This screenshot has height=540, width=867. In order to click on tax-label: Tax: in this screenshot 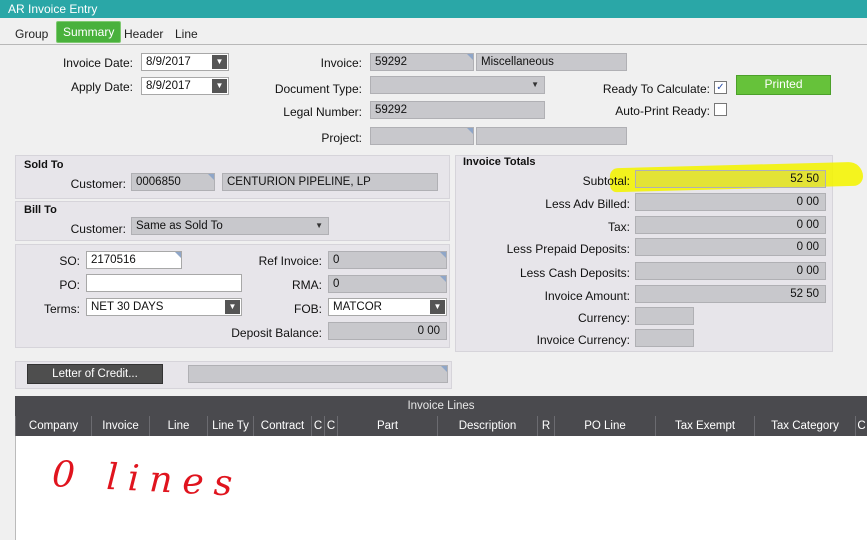, I will do `click(618, 227)`.